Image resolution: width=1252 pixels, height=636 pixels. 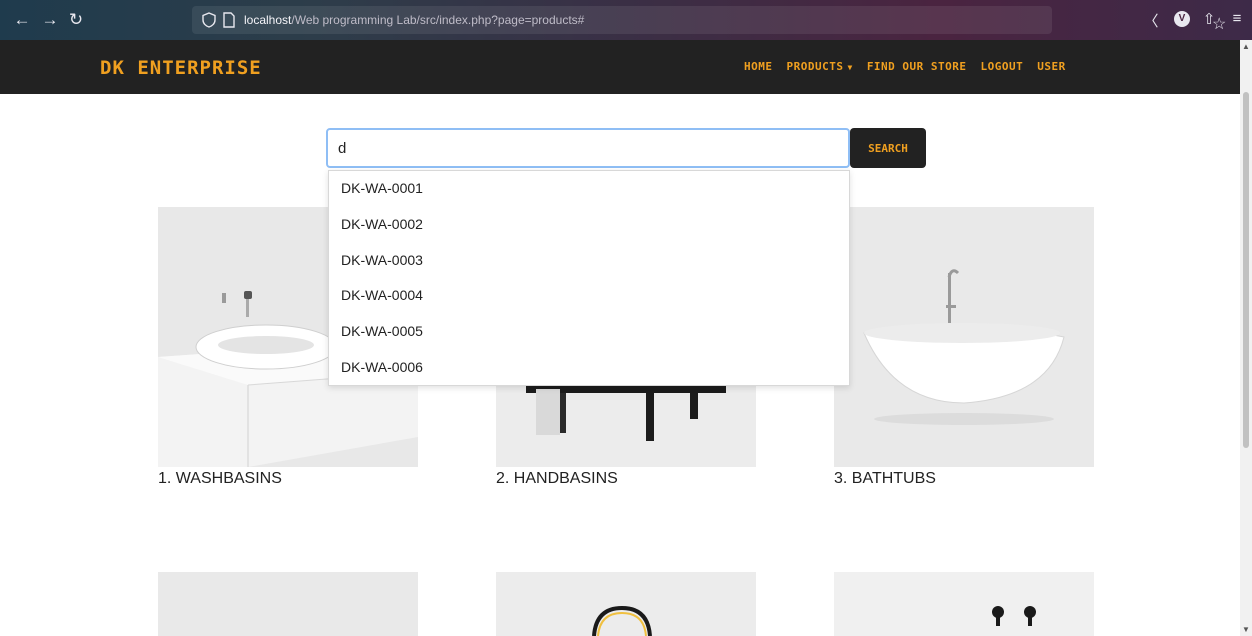 I want to click on page-scrollbar: ▲ ▼, so click(x=1246, y=338).